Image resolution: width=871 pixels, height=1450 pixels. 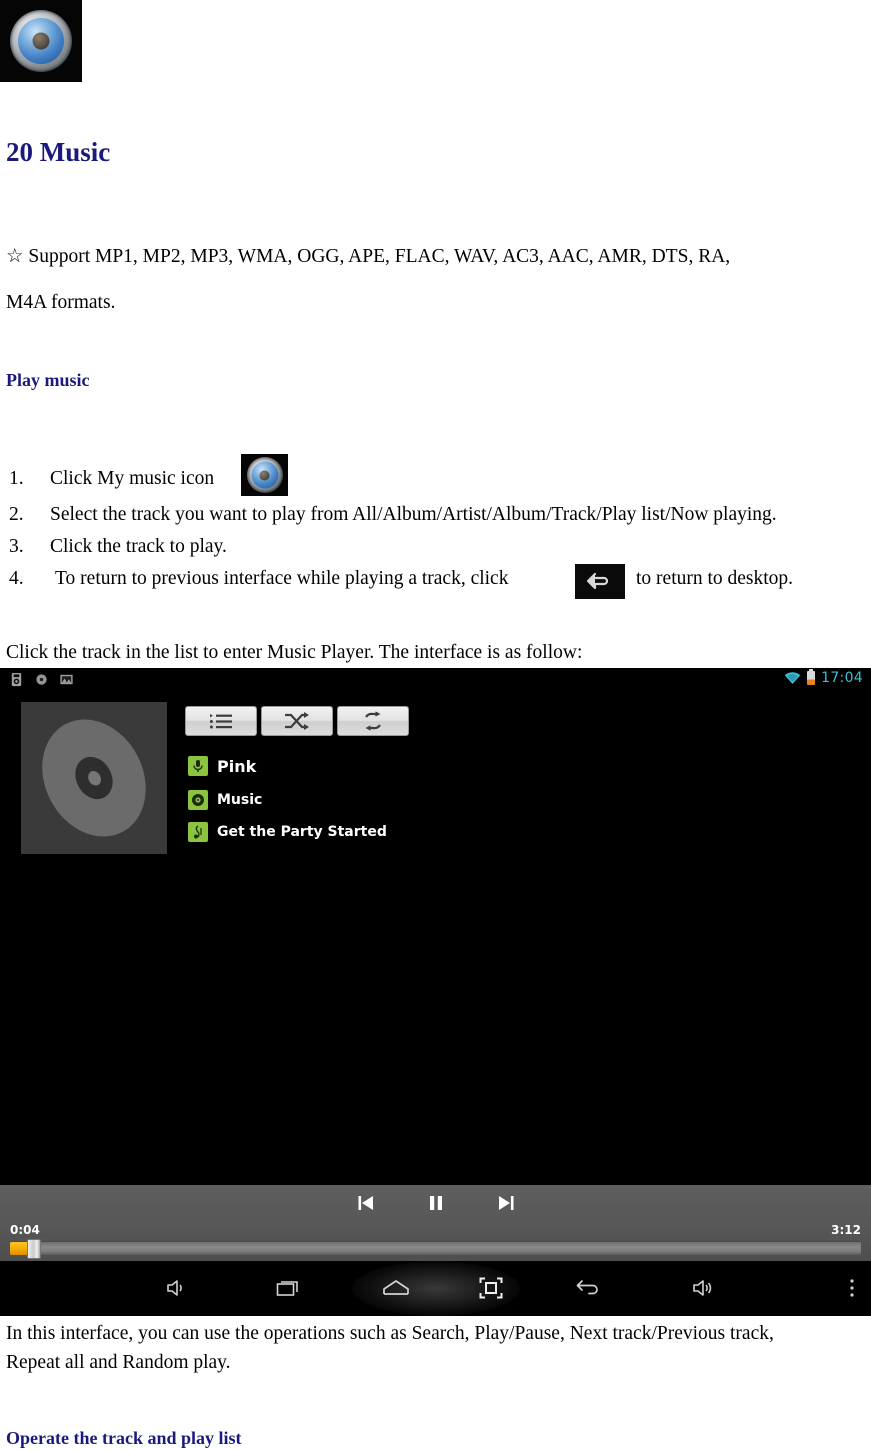 I want to click on back-arrow-icon, so click(x=587, y=1287).